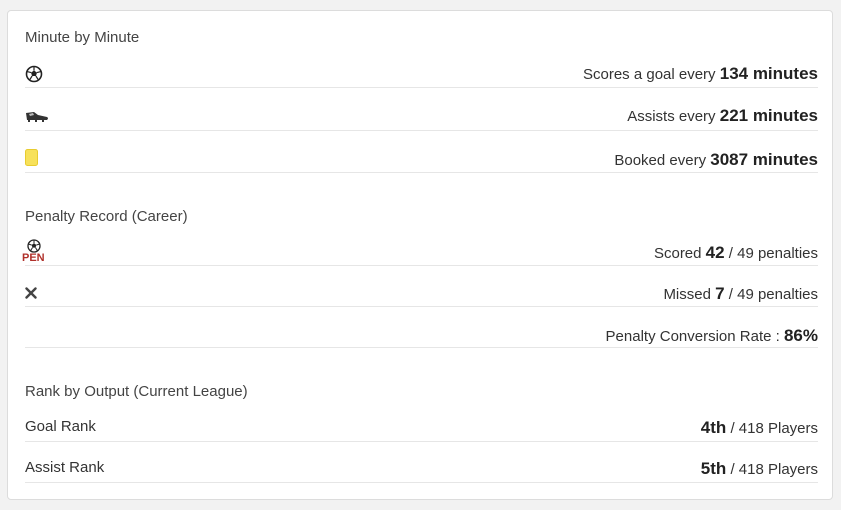 This screenshot has height=510, width=841. Describe the element at coordinates (82, 37) in the screenshot. I see `section-title-minute: Minute by Minute` at that location.